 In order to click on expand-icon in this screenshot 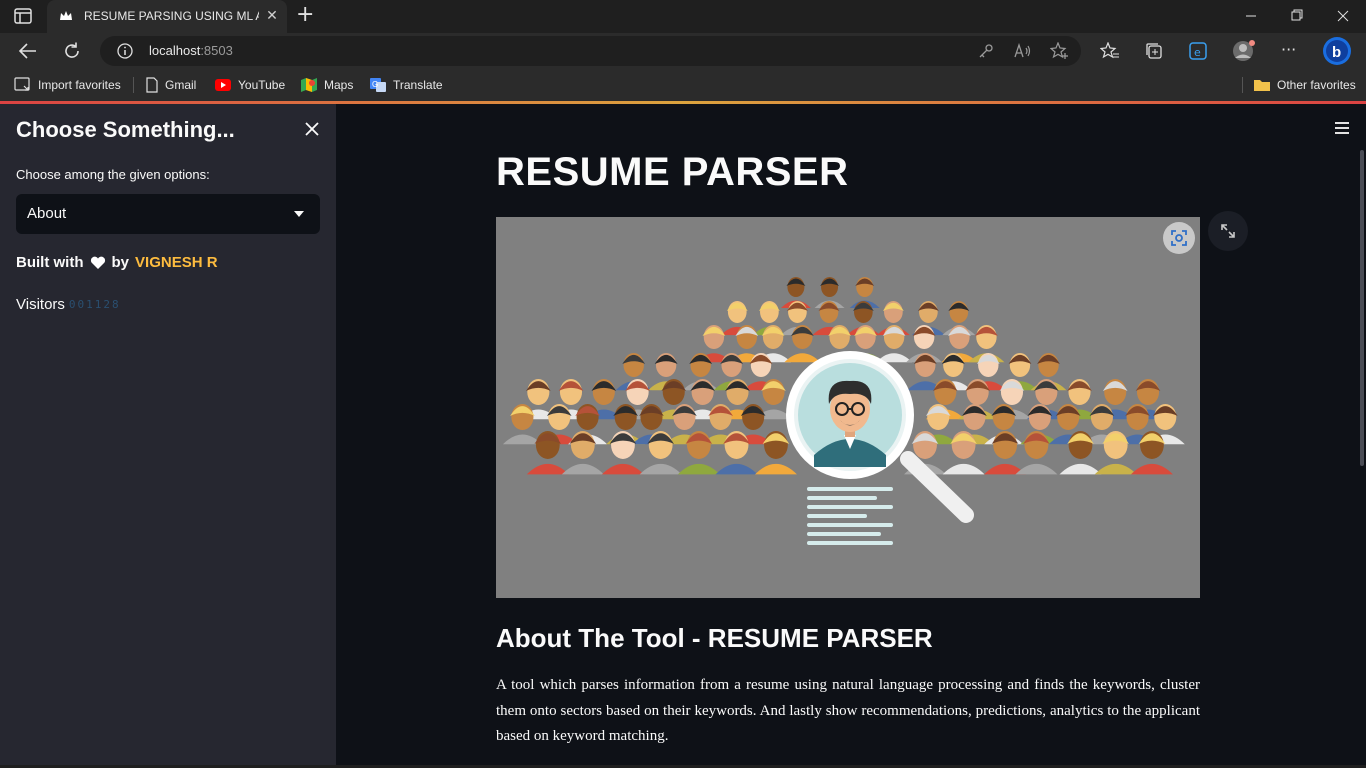, I will do `click(1228, 231)`.